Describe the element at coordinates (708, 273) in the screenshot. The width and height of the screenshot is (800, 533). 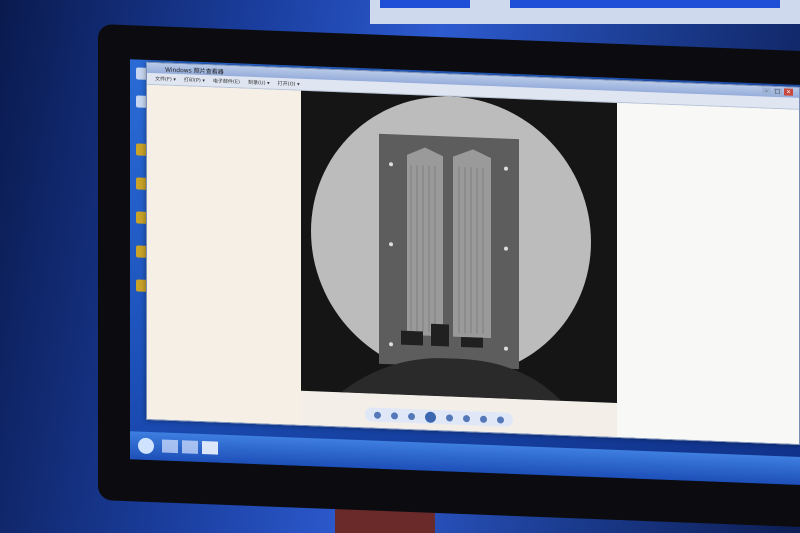
I see `viewer-background-right` at that location.